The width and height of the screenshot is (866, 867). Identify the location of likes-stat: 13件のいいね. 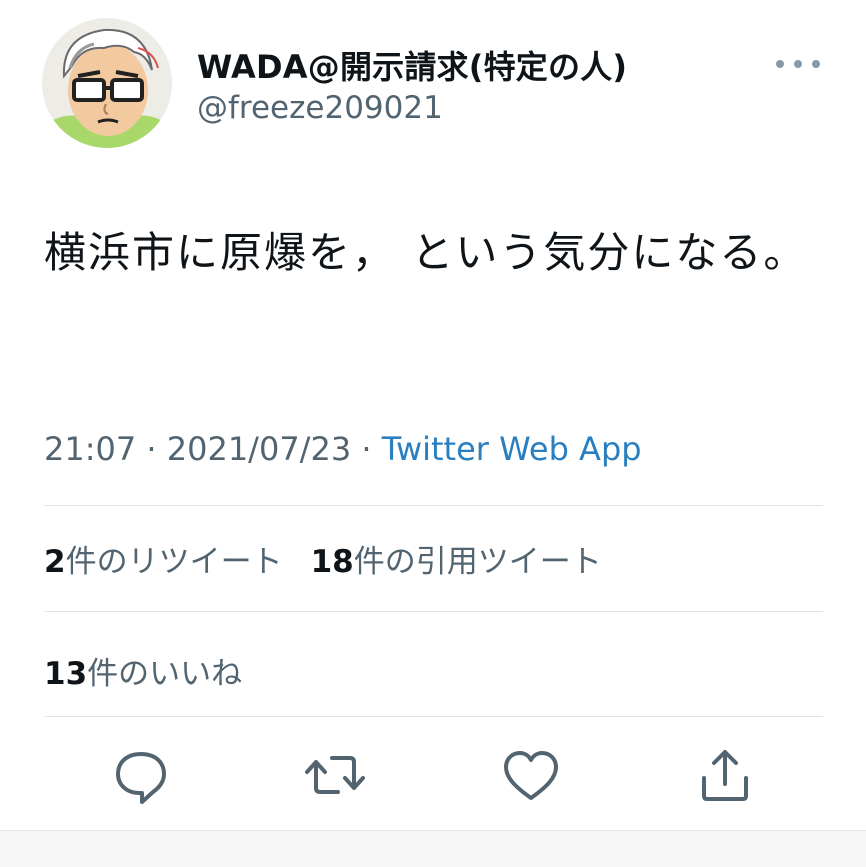
(143, 674).